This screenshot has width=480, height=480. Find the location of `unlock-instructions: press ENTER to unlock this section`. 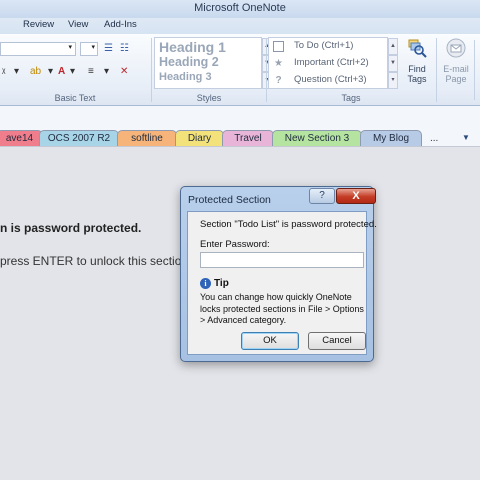

unlock-instructions: press ENTER to unlock this section is located at coordinates (94, 261).